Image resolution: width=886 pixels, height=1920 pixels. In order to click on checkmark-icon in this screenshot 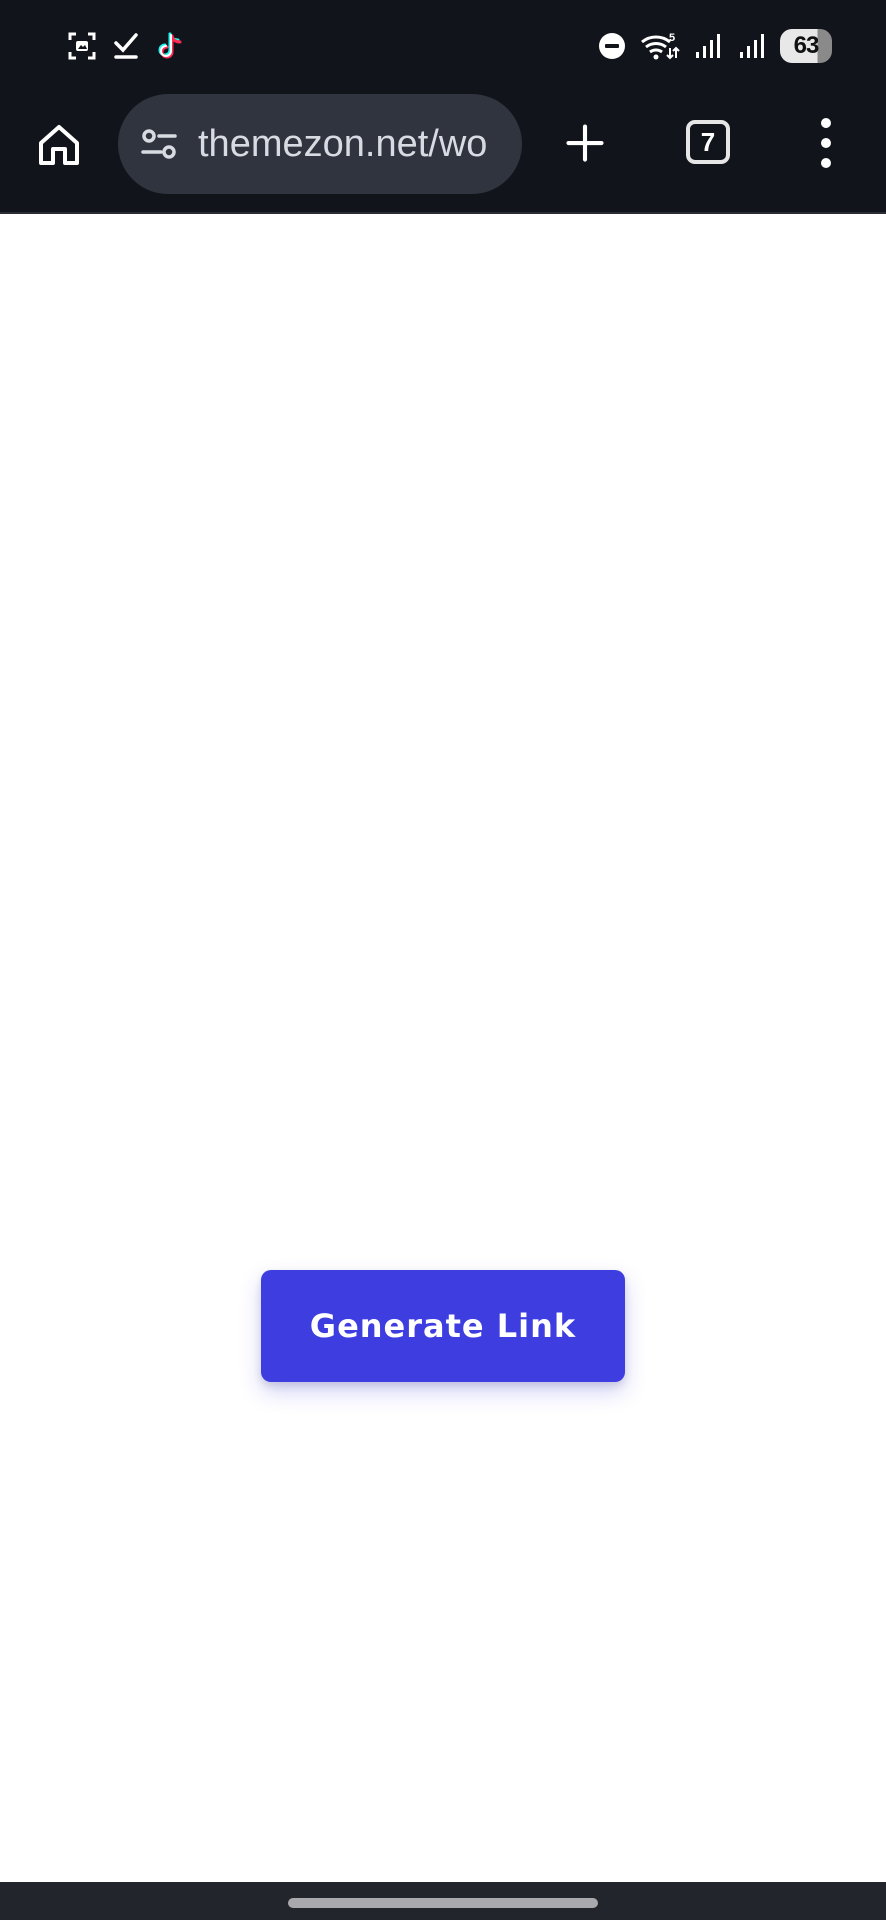, I will do `click(126, 46)`.